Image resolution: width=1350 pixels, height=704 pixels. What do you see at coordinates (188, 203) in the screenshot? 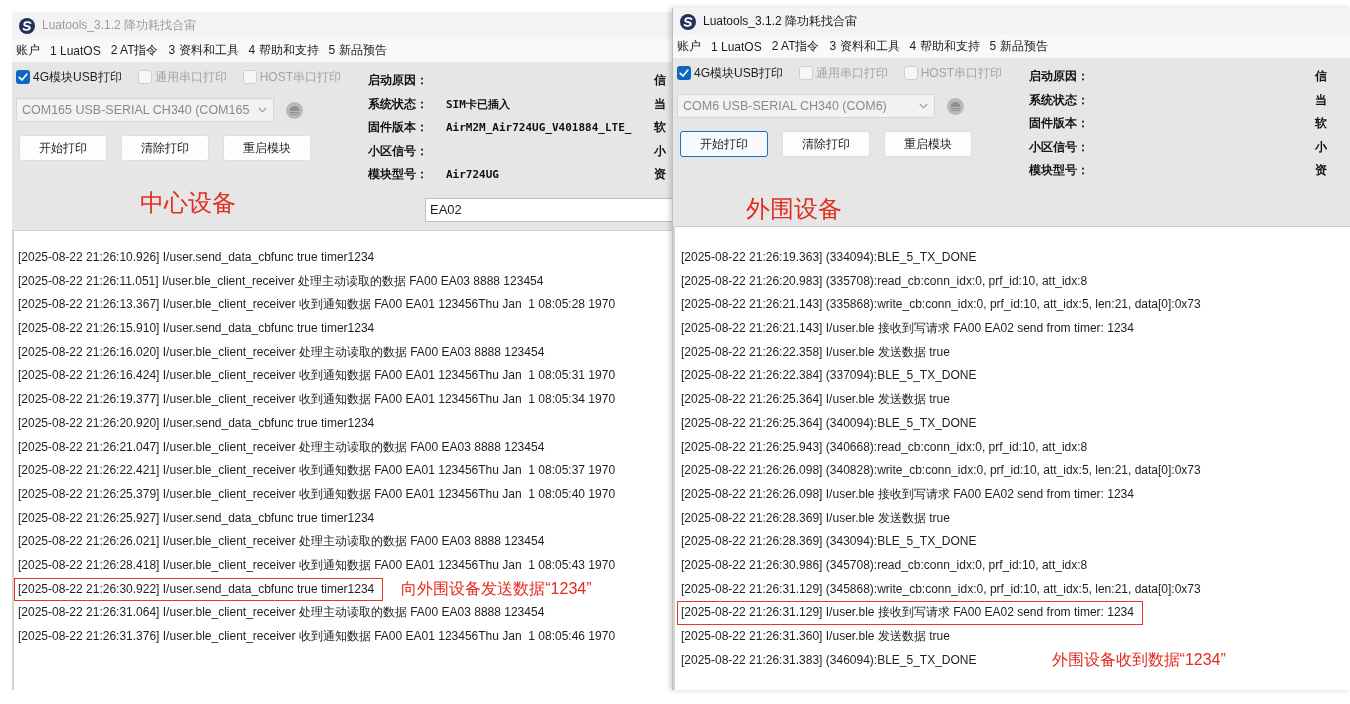
I see `annotation-text: 中心设备` at bounding box center [188, 203].